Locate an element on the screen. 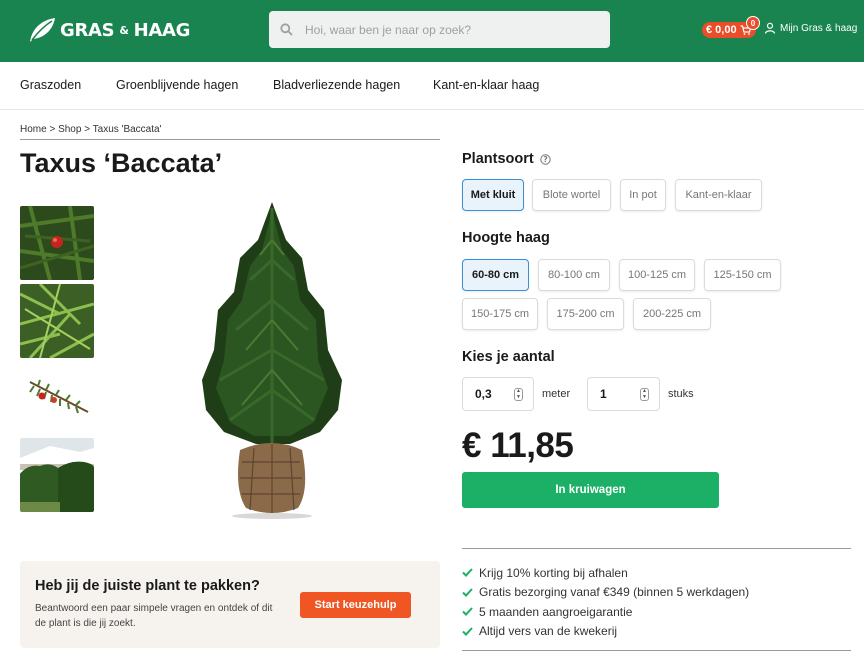 The image size is (864, 656). thumbnail-berries-image is located at coordinates (57, 243).